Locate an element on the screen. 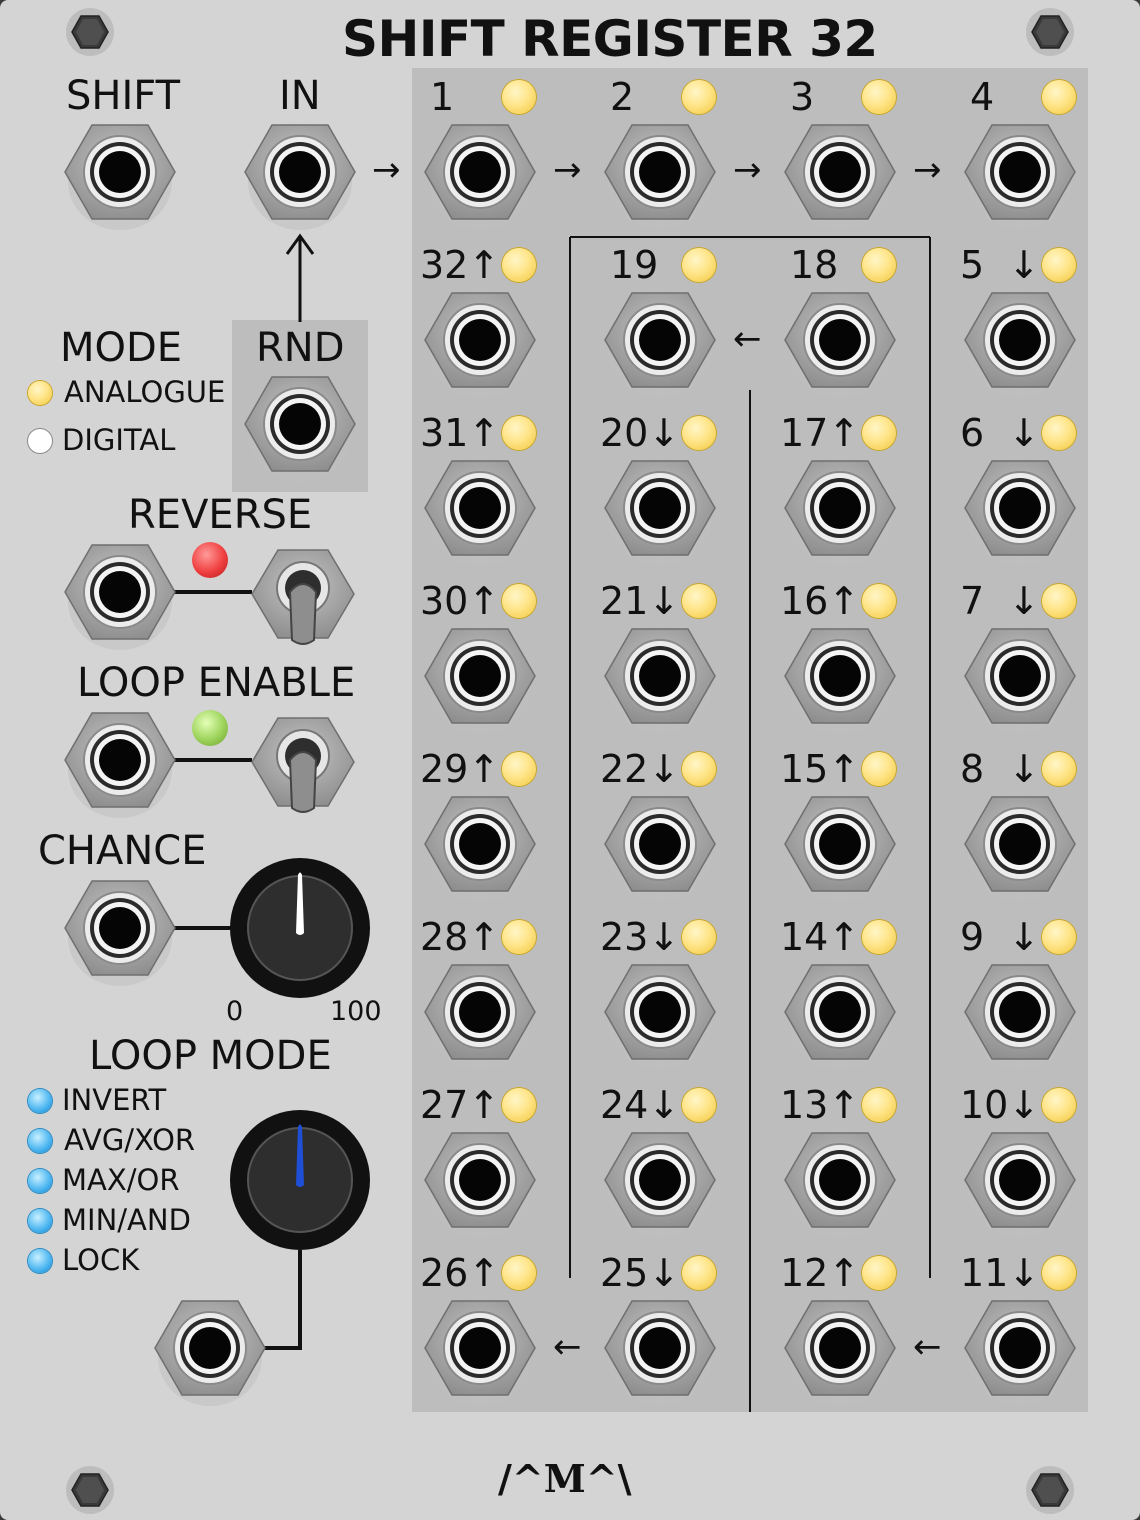 This screenshot has width=1140, height=1520. chance-knob is located at coordinates (300, 928).